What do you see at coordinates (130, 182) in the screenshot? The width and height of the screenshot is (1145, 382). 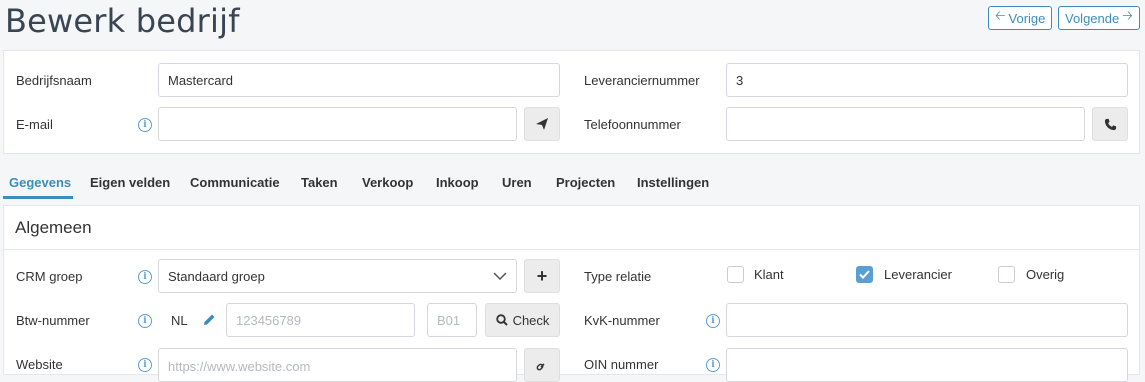 I see `tab-eigen-velden: Eigen velden` at bounding box center [130, 182].